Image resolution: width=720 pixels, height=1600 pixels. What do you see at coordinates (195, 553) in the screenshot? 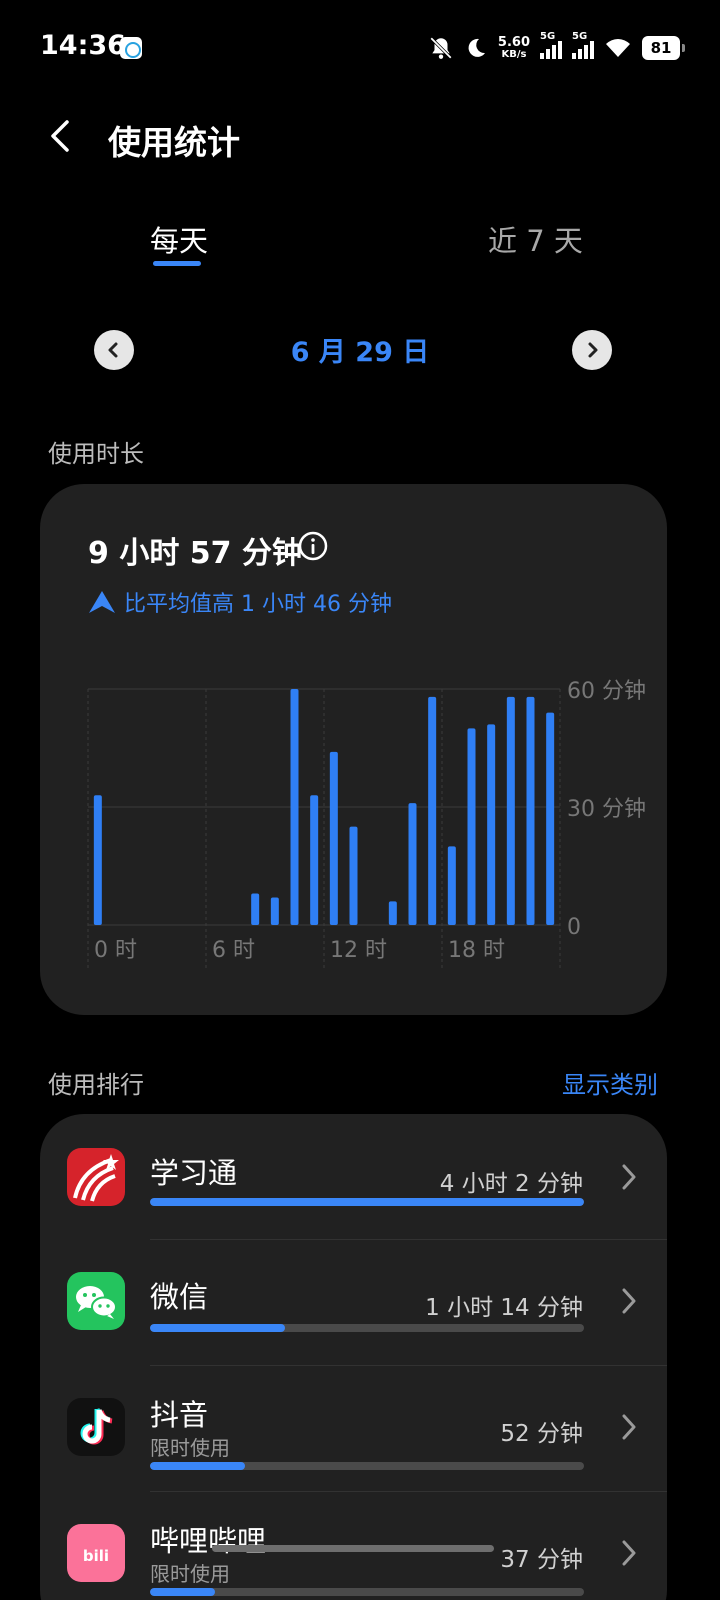
I see `total-usage-time: 9 小时 57 分钟` at bounding box center [195, 553].